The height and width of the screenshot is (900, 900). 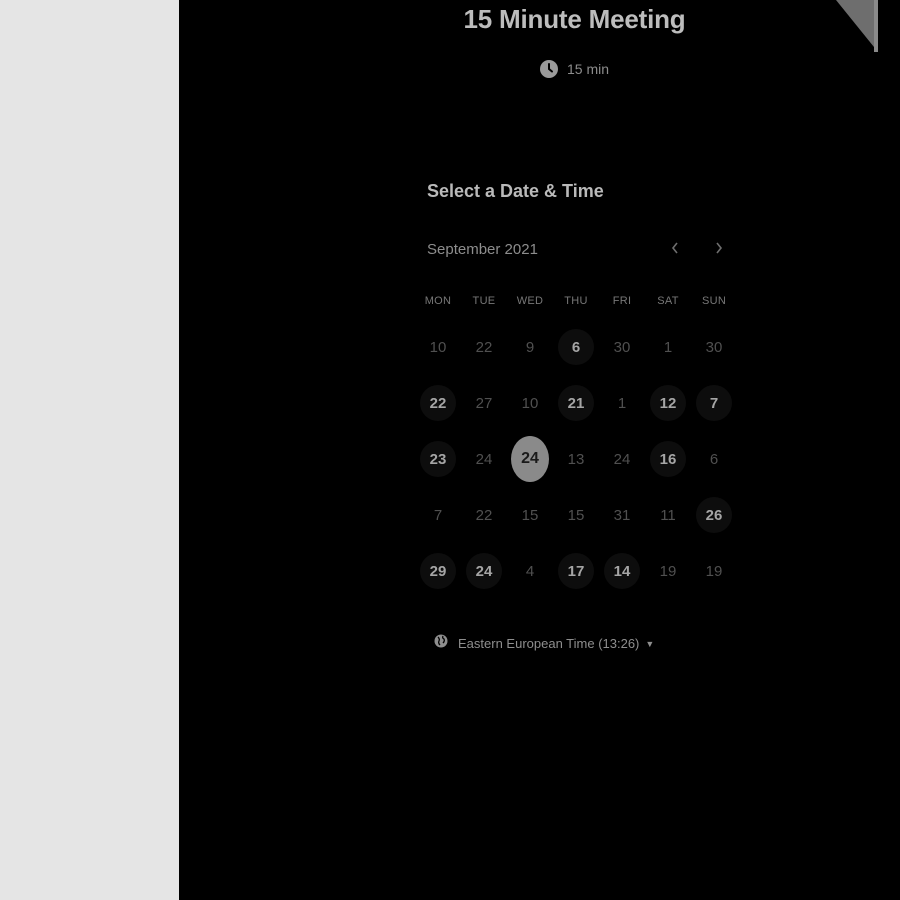 I want to click on calendar-day: 16, so click(x=668, y=459).